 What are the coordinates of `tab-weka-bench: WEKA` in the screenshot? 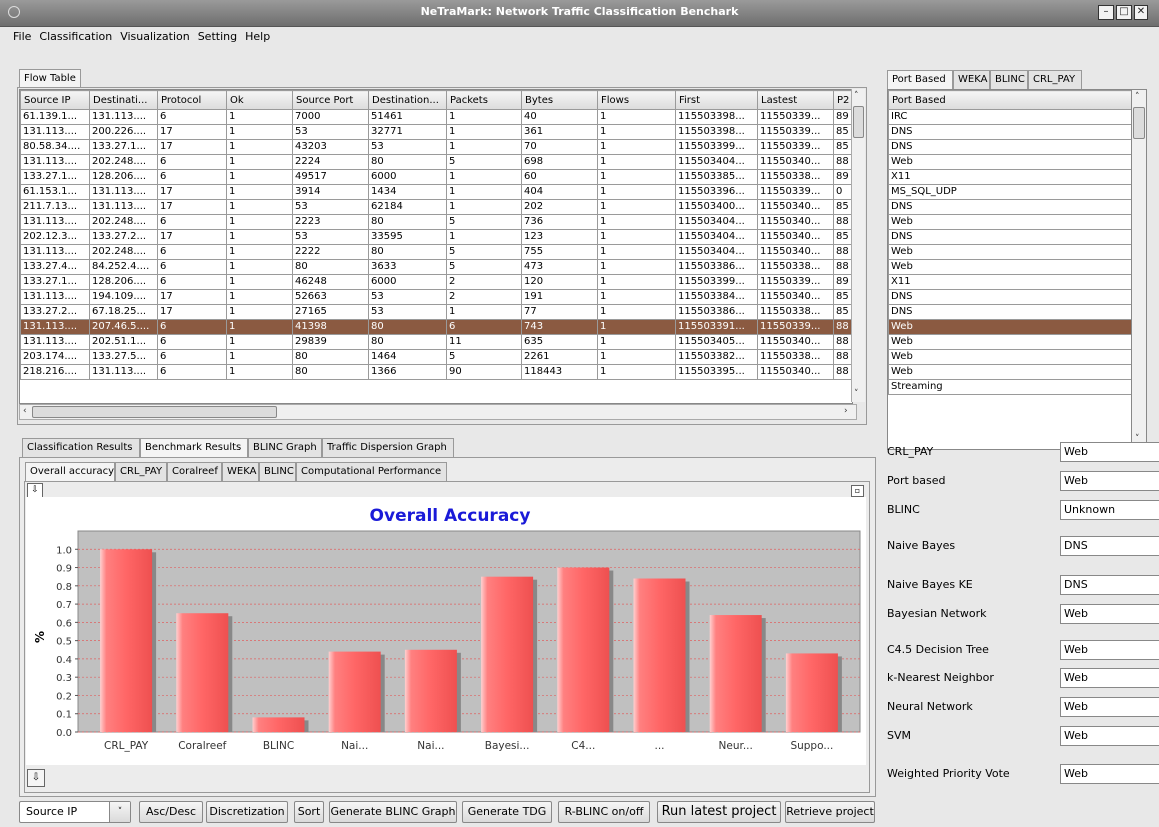 It's located at (240, 471).